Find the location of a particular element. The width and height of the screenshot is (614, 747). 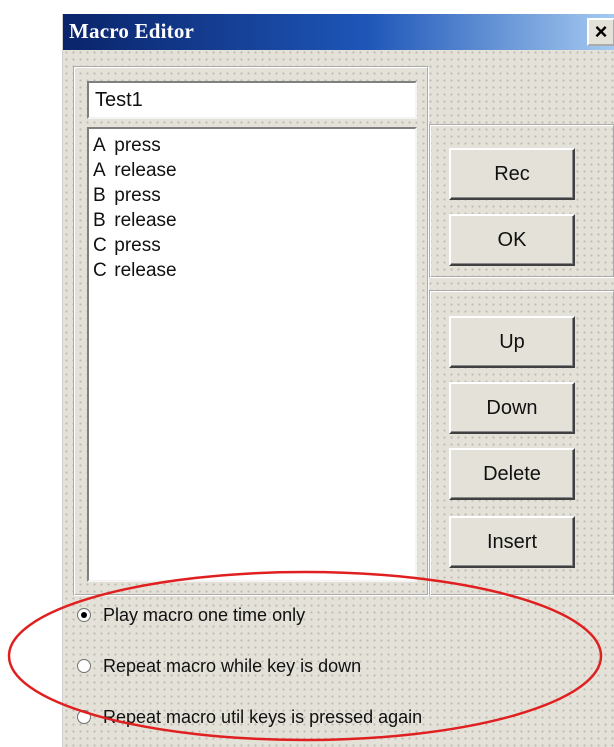

insert-button: Insert is located at coordinates (512, 542).